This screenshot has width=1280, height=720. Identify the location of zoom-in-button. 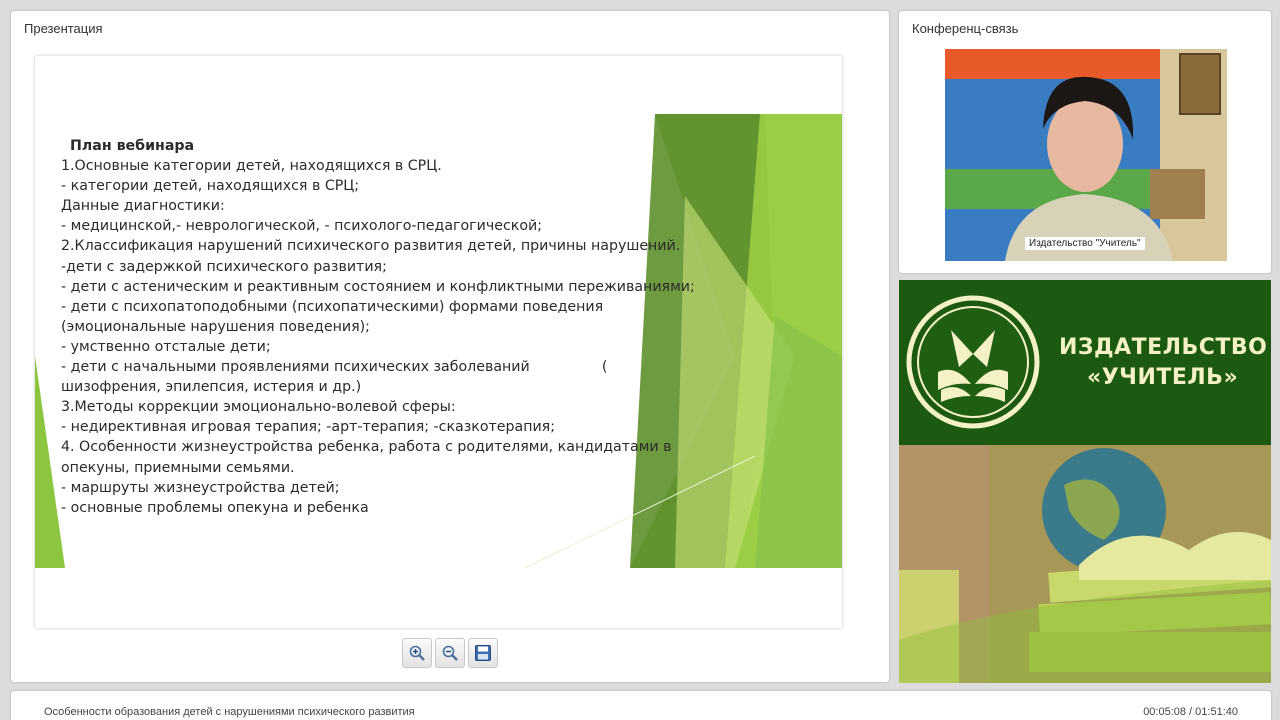
(417, 653).